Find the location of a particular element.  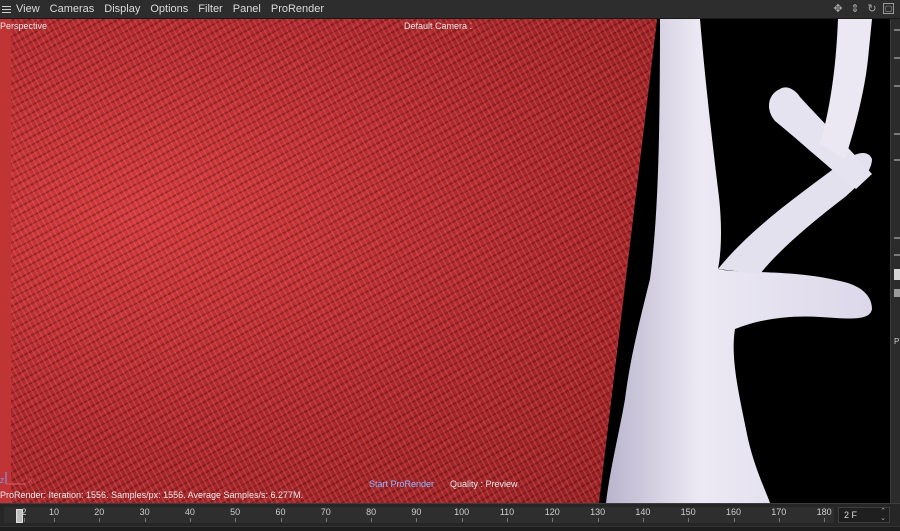

timeline-tick-label: 60 is located at coordinates (280, 512).